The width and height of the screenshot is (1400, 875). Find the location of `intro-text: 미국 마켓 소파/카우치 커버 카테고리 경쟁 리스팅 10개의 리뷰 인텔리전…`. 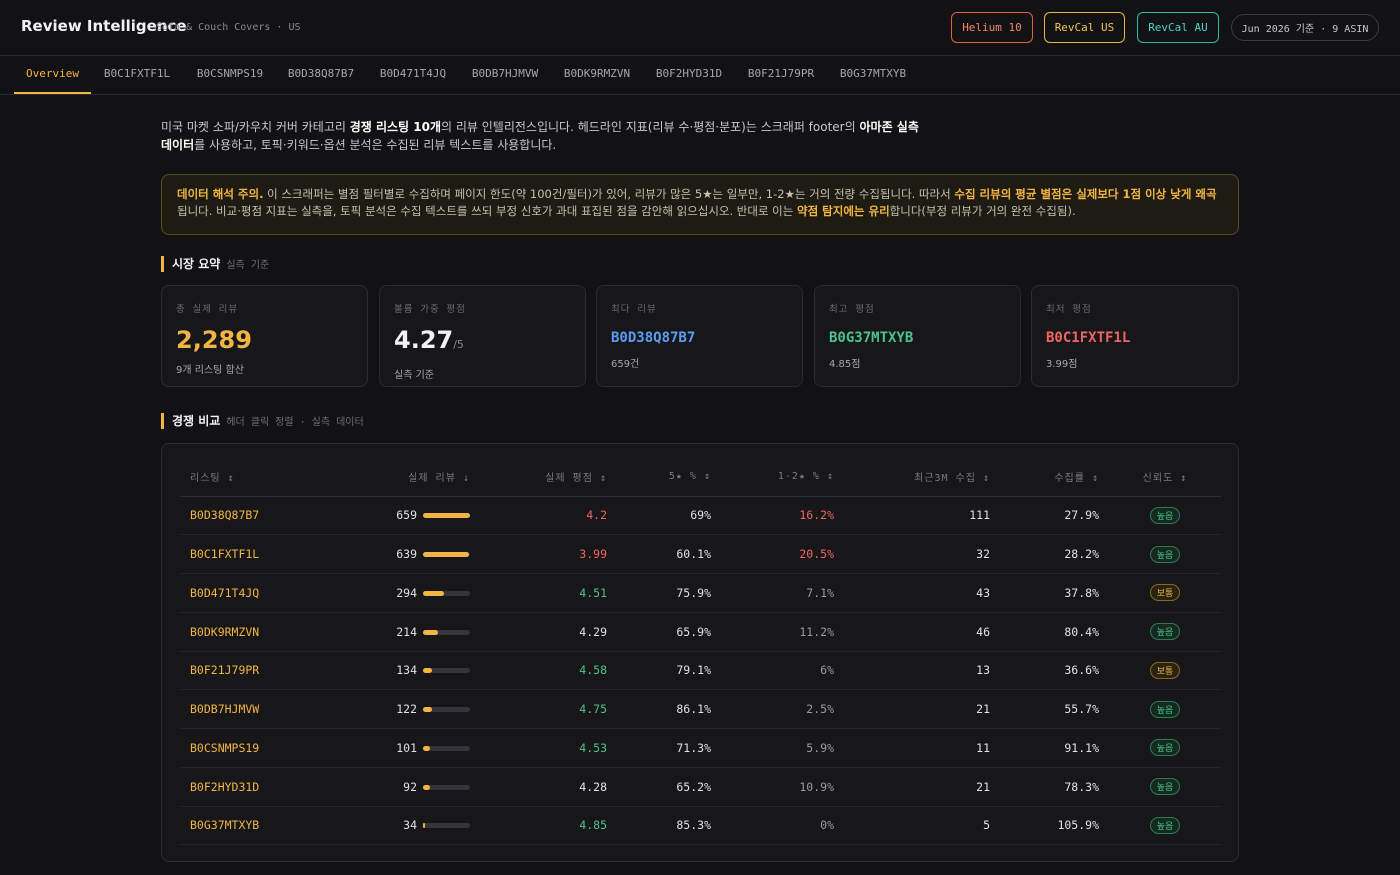

intro-text: 미국 마켓 소파/카우치 커버 카테고리 경쟁 리스팅 10개의 리뷰 인텔리전… is located at coordinates (540, 136).